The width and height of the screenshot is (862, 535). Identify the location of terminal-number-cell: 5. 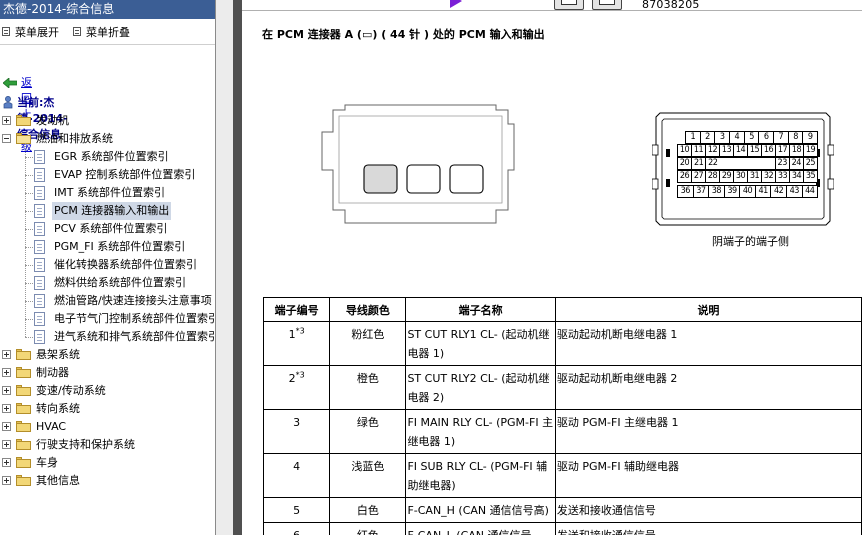
(296, 510).